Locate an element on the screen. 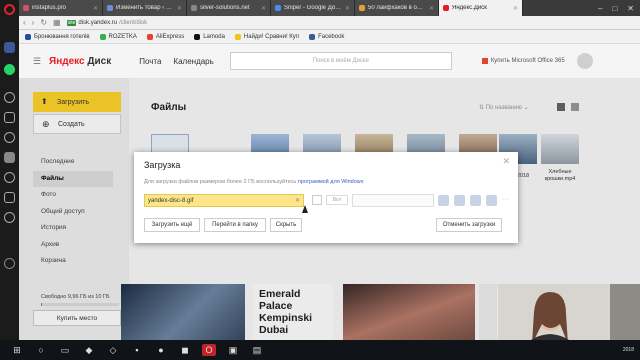 The width and height of the screenshot is (640, 360). tab-label: Изменить товар ‹ Video is located at coordinates (145, 8).